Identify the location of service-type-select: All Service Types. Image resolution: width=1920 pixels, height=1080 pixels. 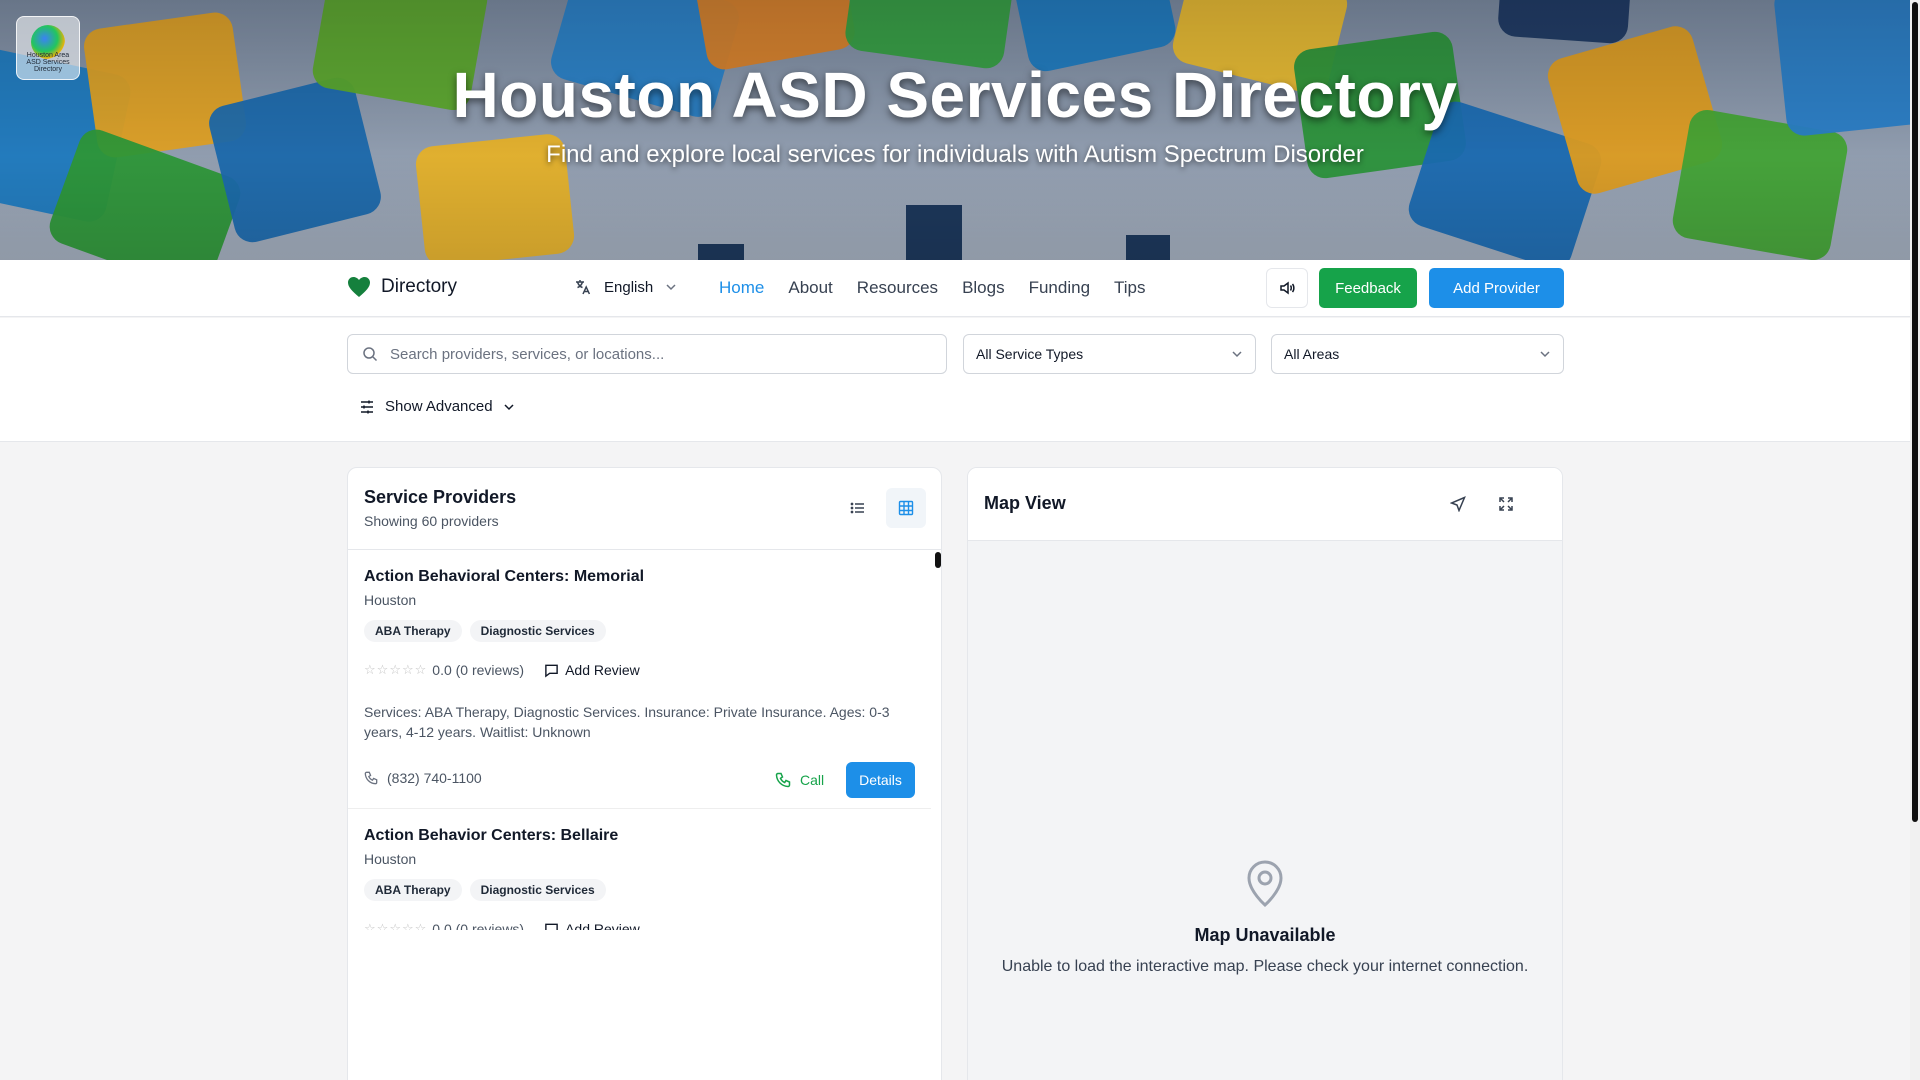
(1109, 354).